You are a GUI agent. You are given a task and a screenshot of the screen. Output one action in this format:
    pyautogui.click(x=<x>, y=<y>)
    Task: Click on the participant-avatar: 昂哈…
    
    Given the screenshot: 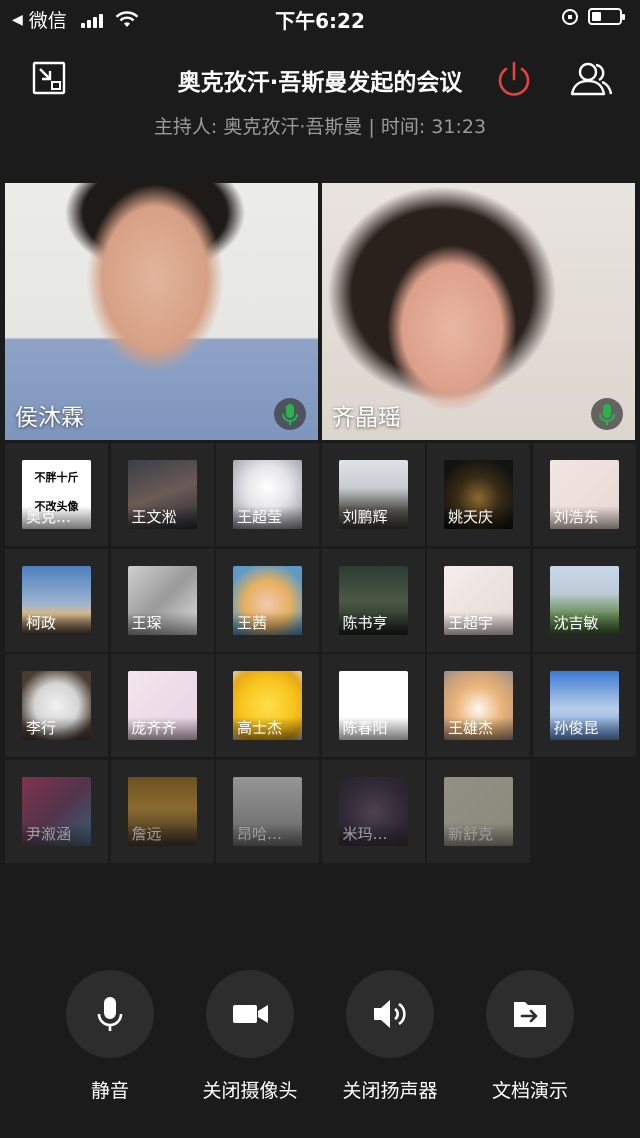 What is the action you would take?
    pyautogui.click(x=267, y=811)
    